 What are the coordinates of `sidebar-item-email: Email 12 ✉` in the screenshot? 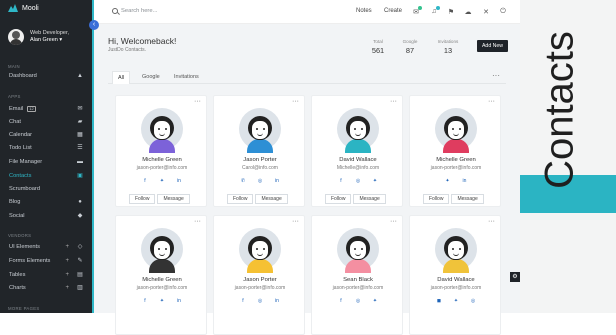 It's located at (46, 109).